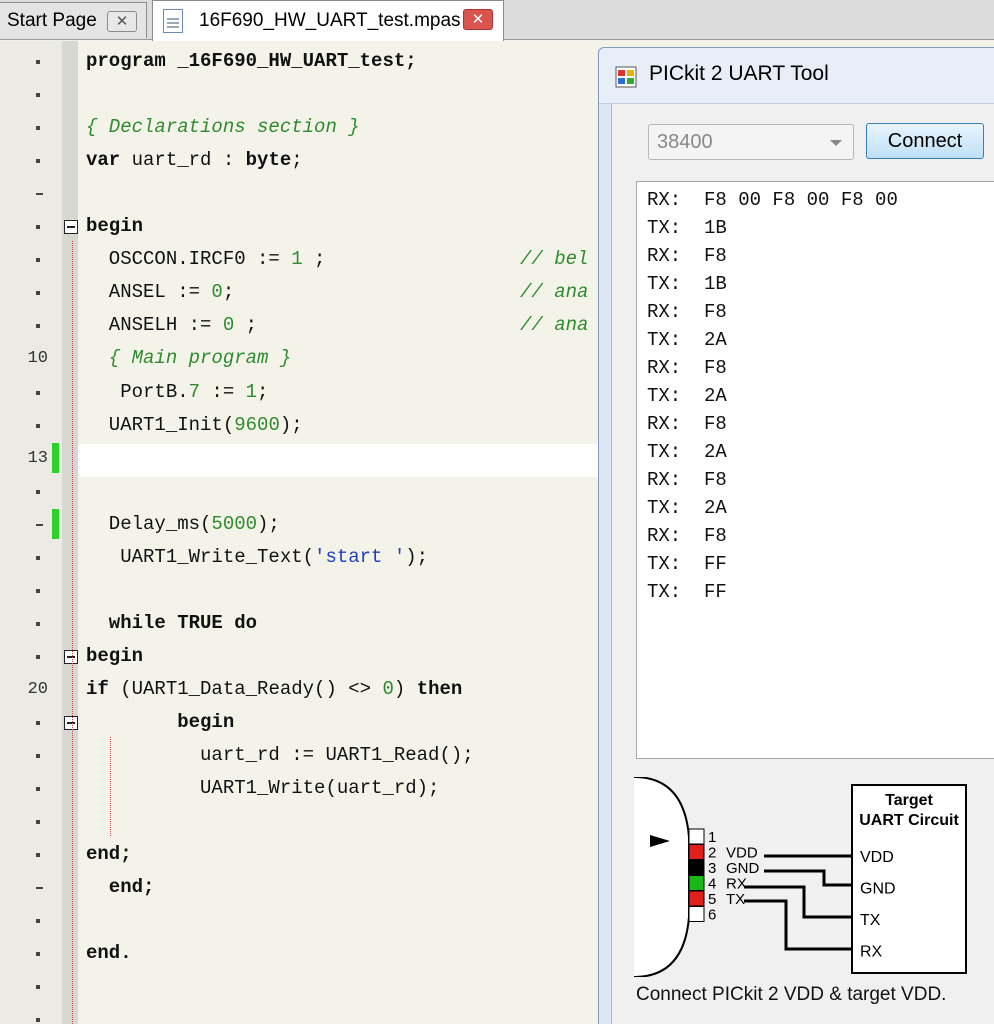  Describe the element at coordinates (751, 142) in the screenshot. I see `baud-rate-select: 38400` at that location.